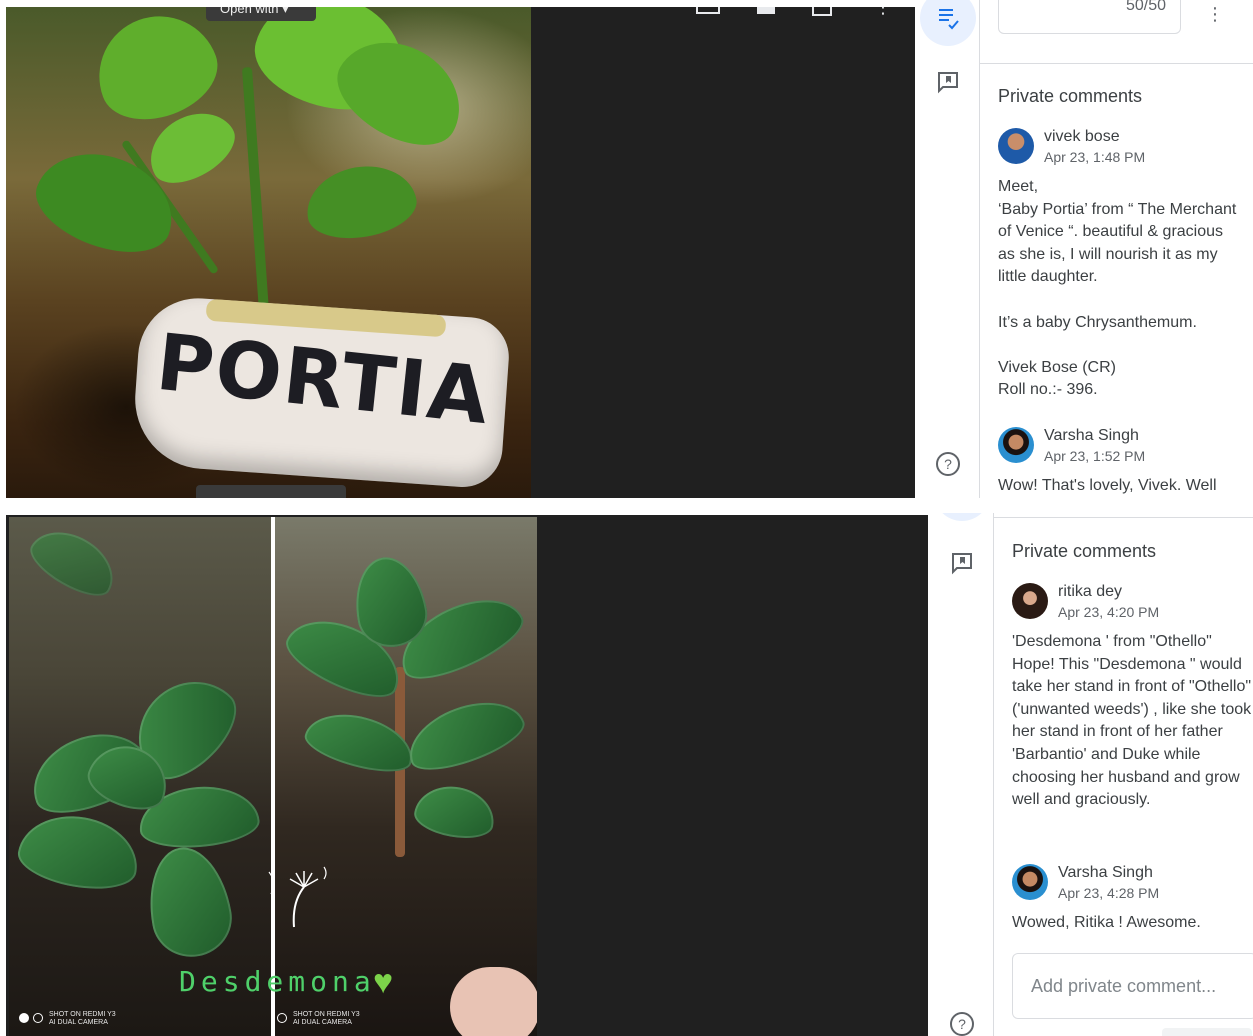  Describe the element at coordinates (1109, 893) in the screenshot. I see `comment-time: Apr 23, 4:28 PM` at that location.